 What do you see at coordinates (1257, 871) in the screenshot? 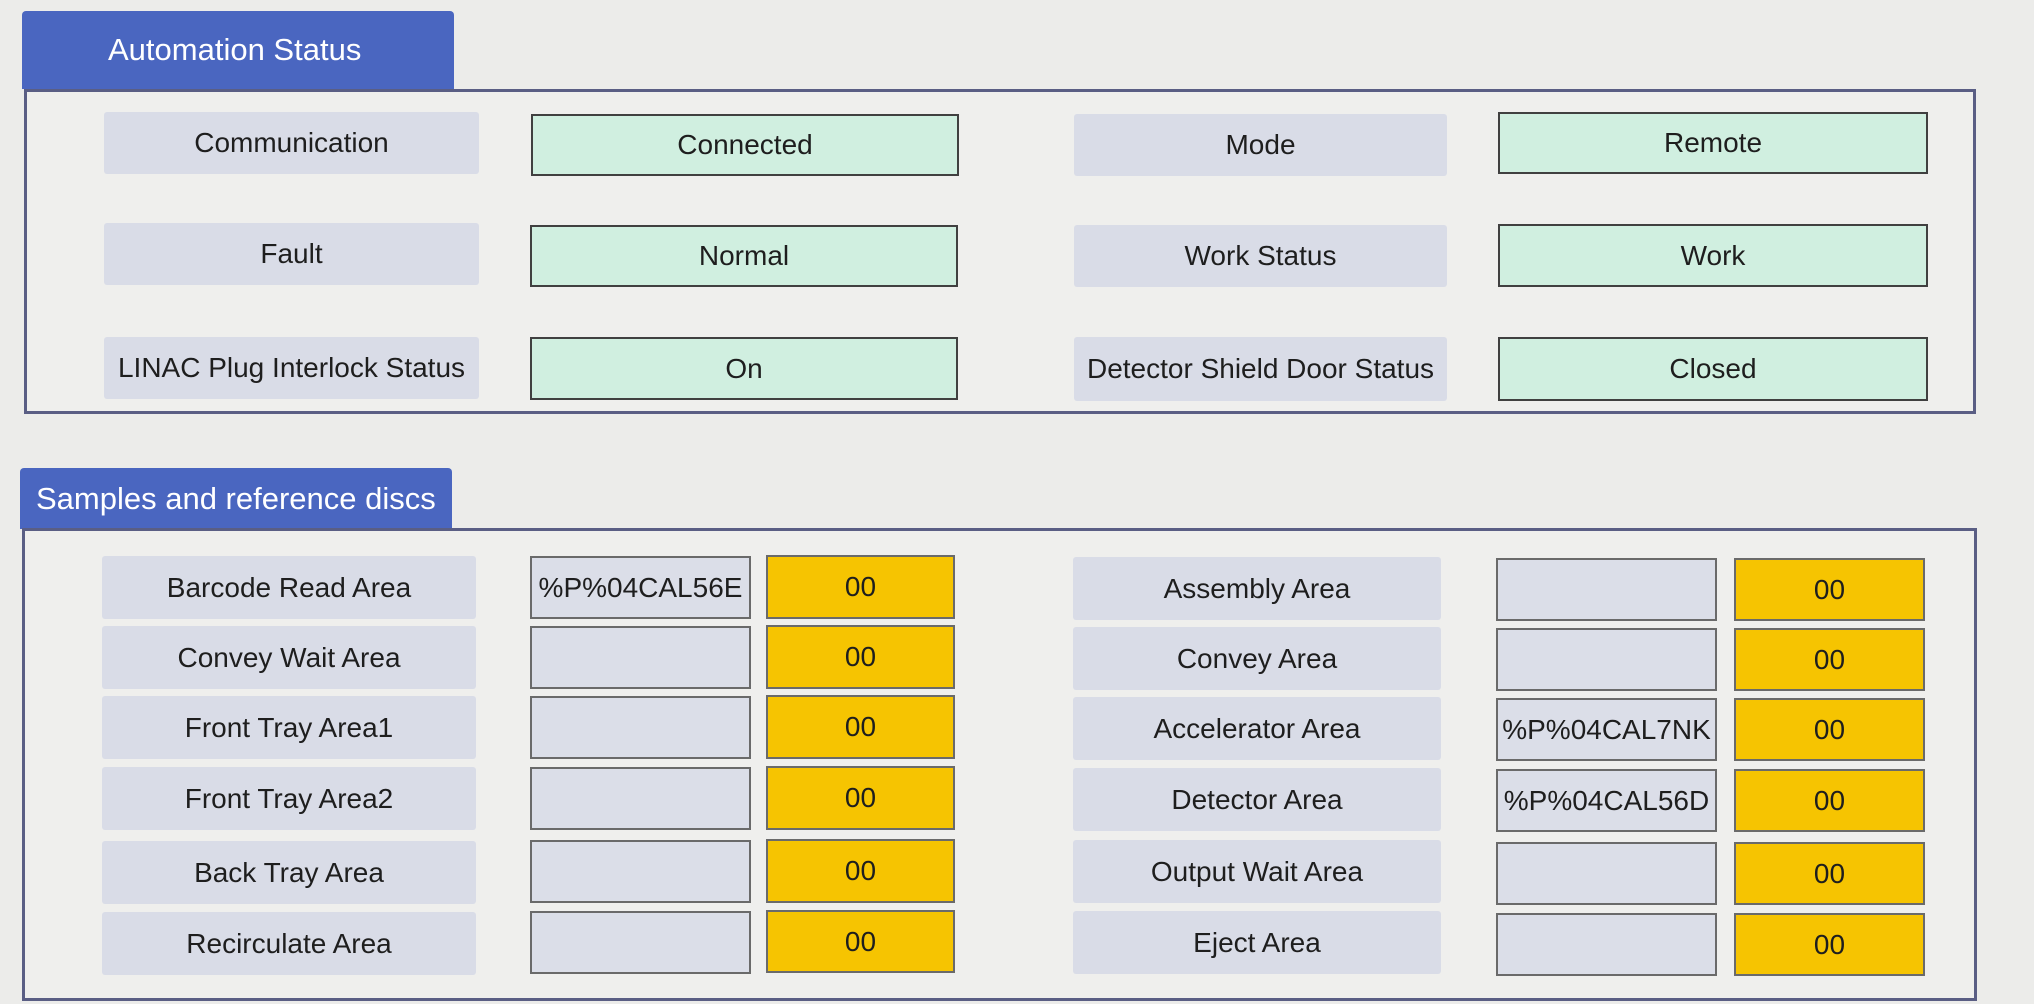
I see `output-wait-area-label: Output Wait Area` at bounding box center [1257, 871].